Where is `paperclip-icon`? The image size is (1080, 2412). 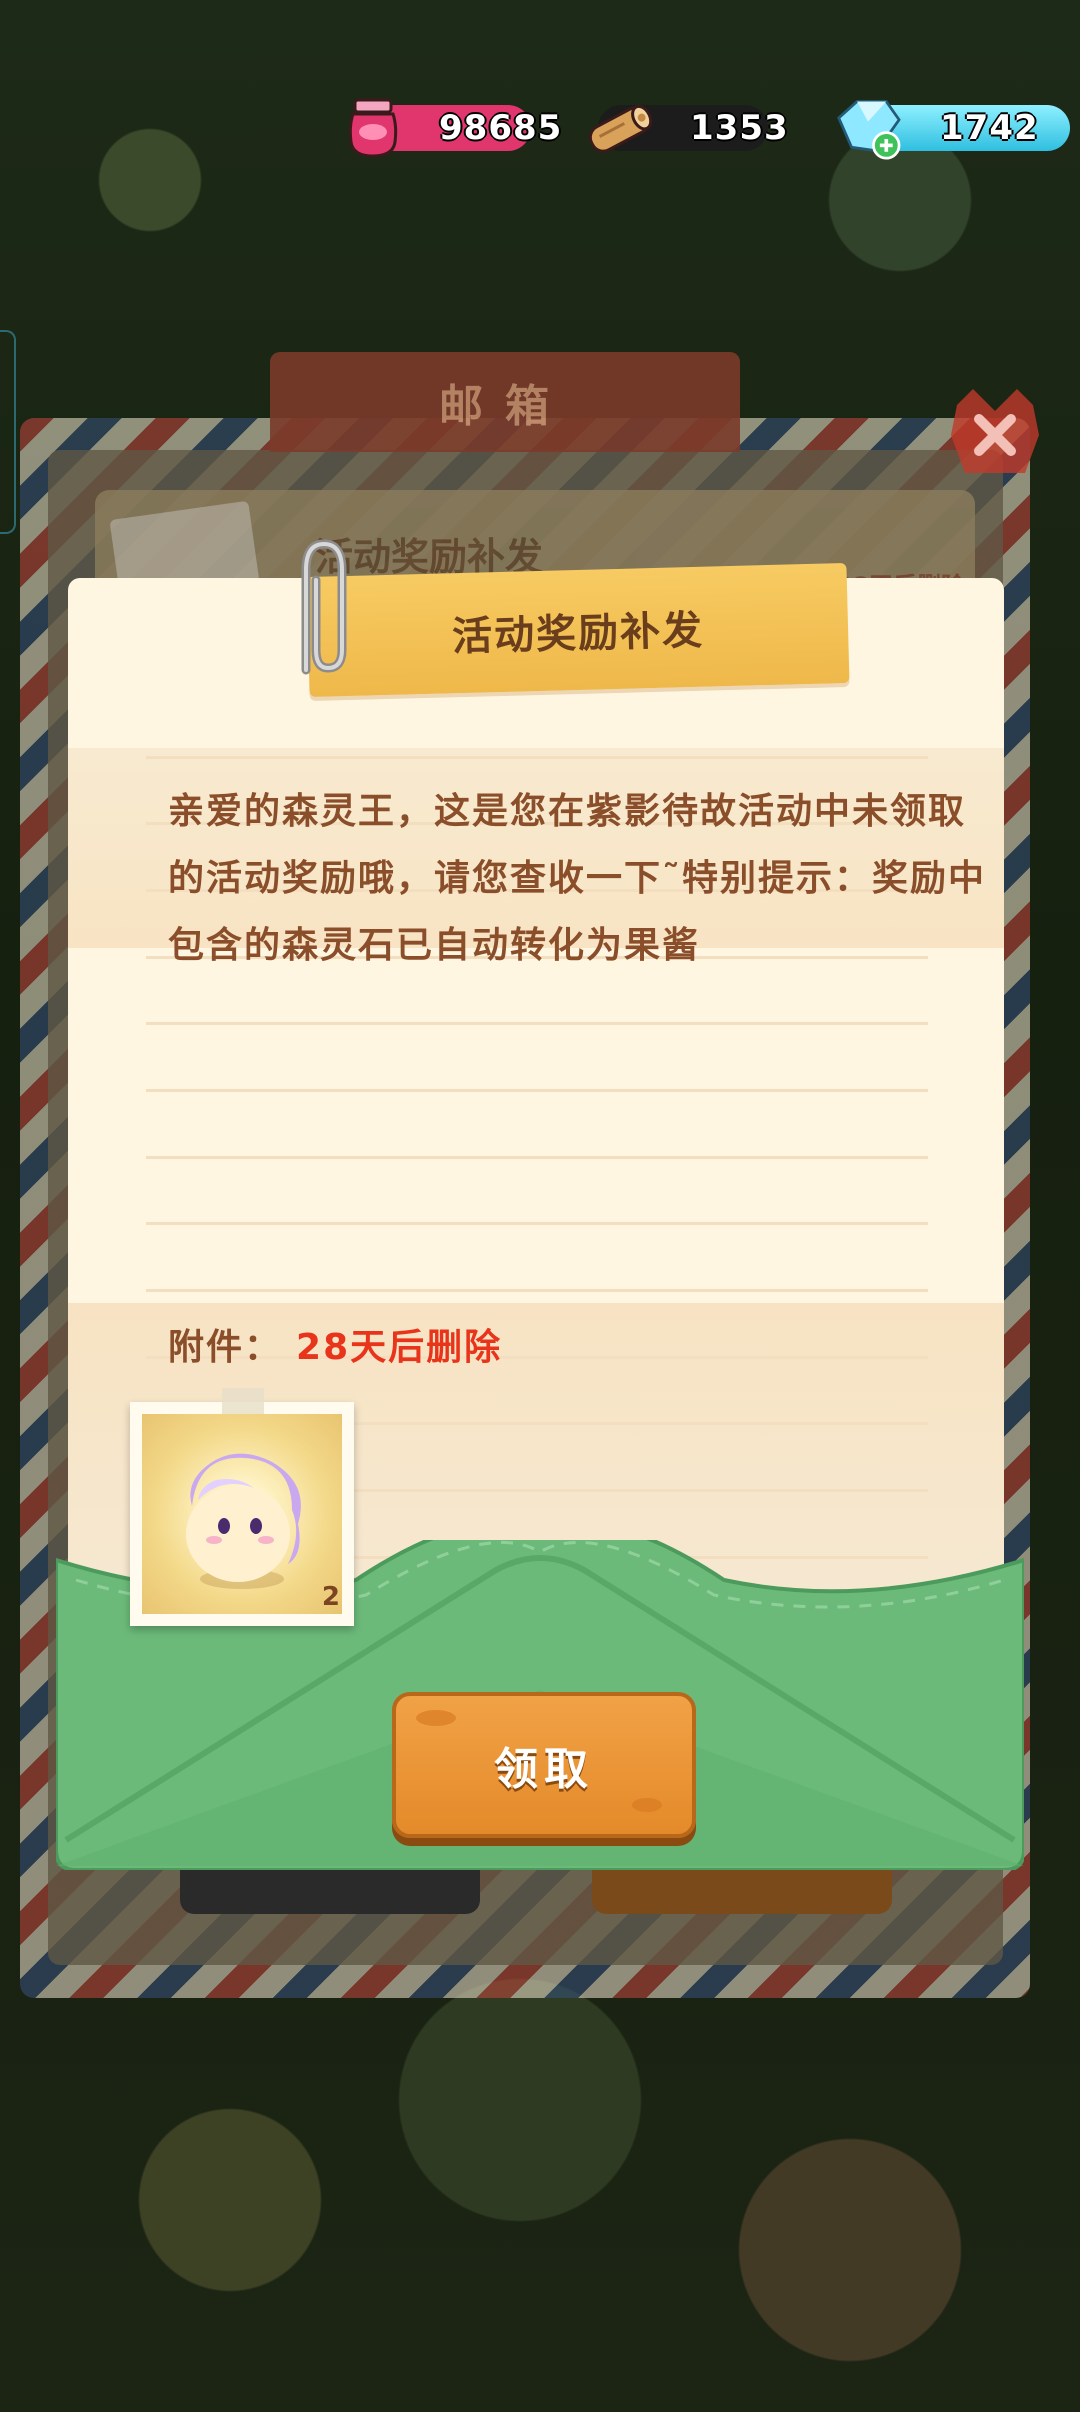
paperclip-icon is located at coordinates (324, 607).